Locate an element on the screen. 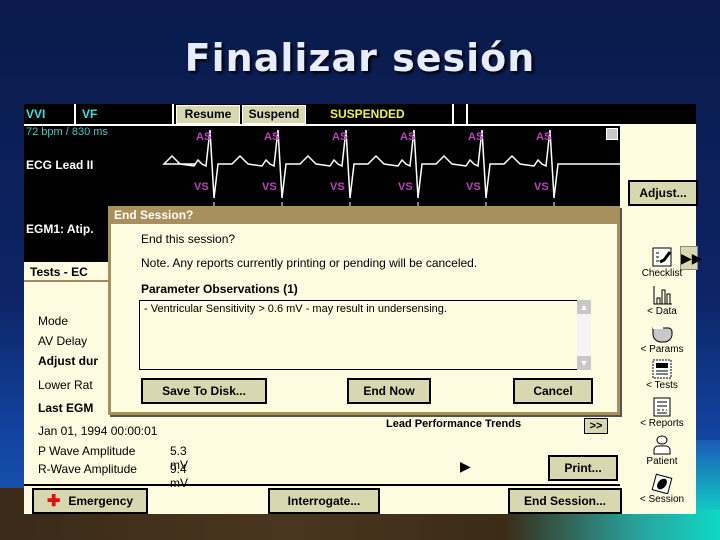 The height and width of the screenshot is (540, 720). p-wave-row: P Wave Amplitude 5.3 mV is located at coordinates (113, 458).